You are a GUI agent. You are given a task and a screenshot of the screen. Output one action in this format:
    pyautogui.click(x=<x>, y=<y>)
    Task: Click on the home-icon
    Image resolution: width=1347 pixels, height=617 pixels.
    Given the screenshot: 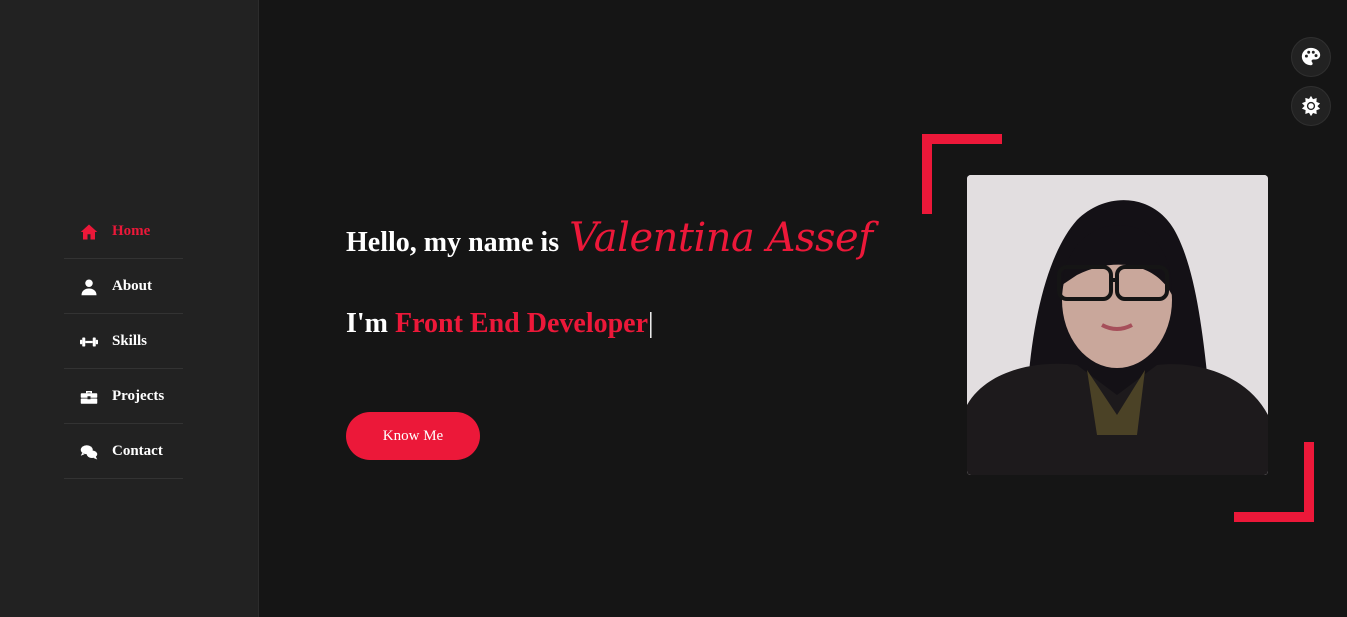 What is the action you would take?
    pyautogui.click(x=89, y=232)
    